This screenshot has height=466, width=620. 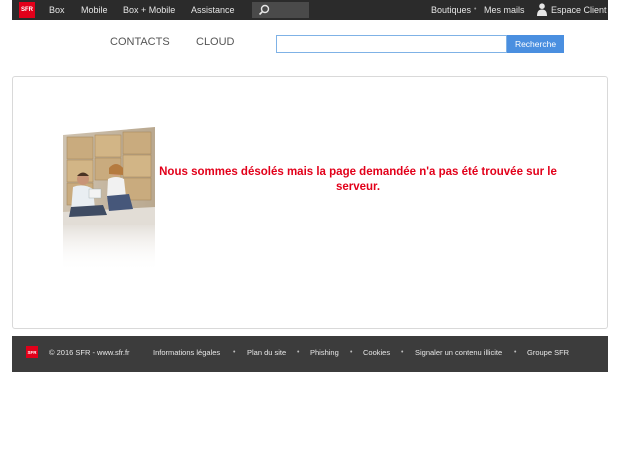 I want to click on footer-link-cookies: Cookies, so click(x=376, y=353).